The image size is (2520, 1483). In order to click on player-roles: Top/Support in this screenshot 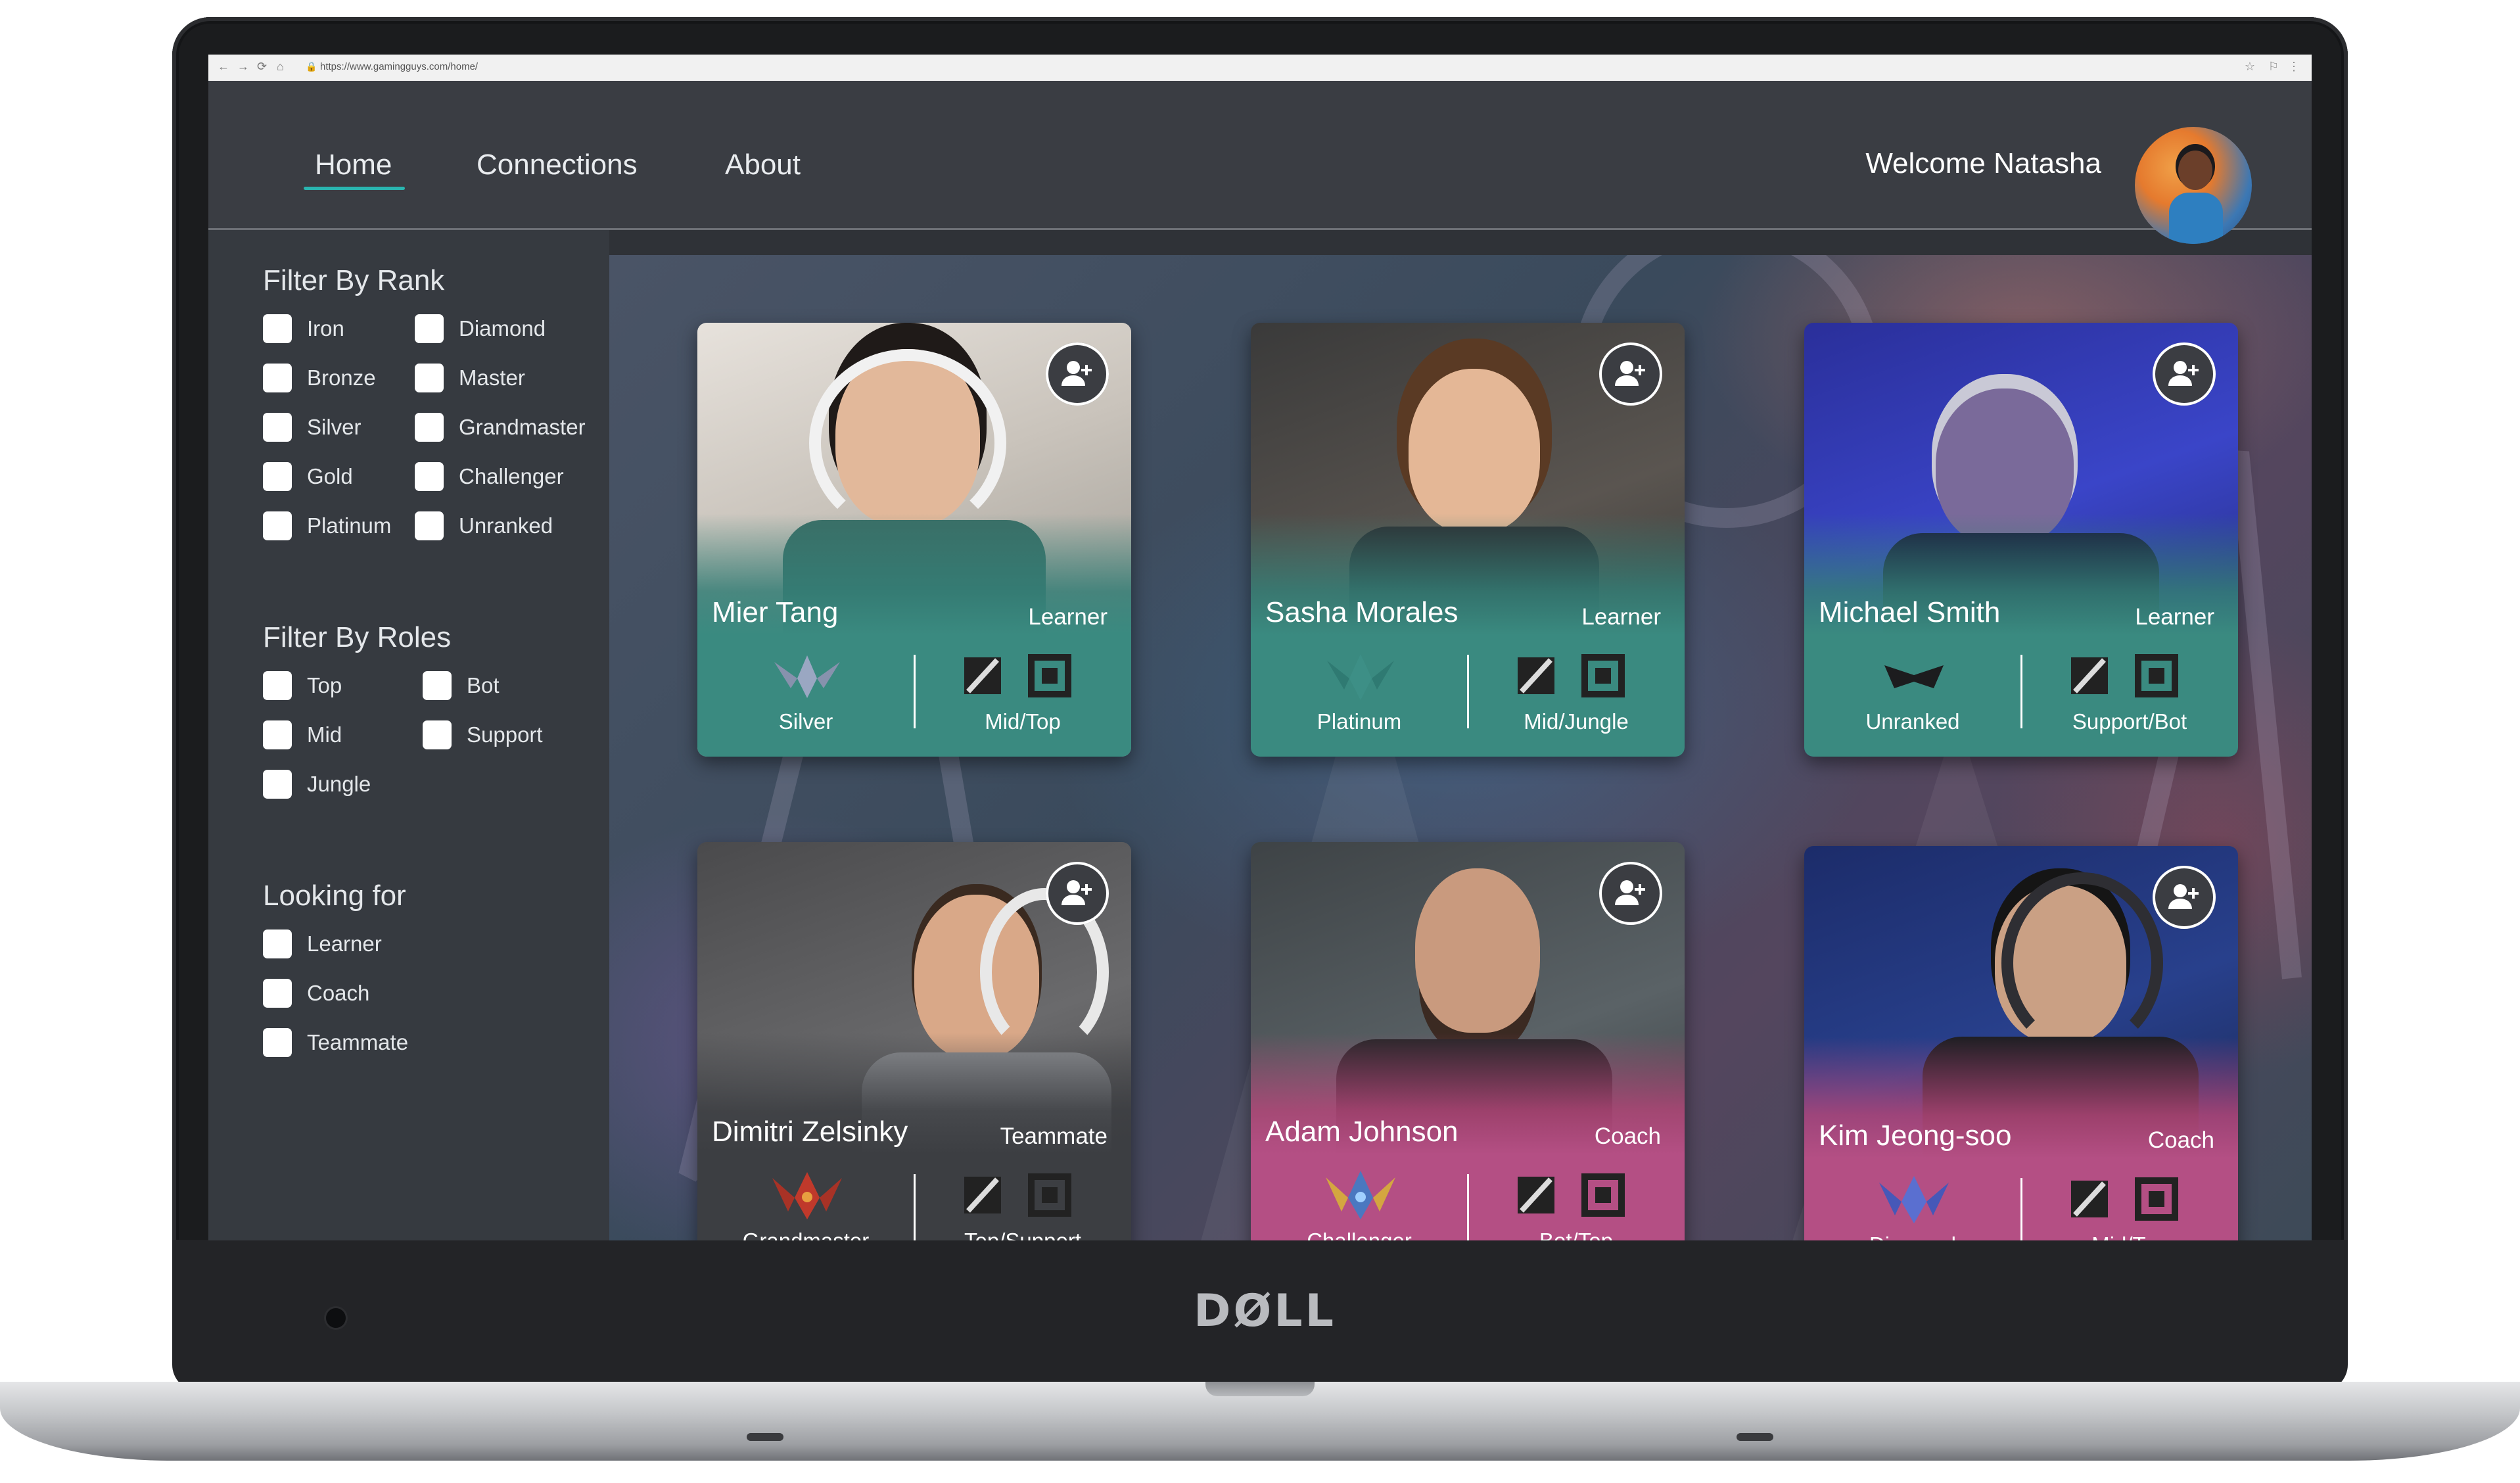, I will do `click(1022, 1234)`.